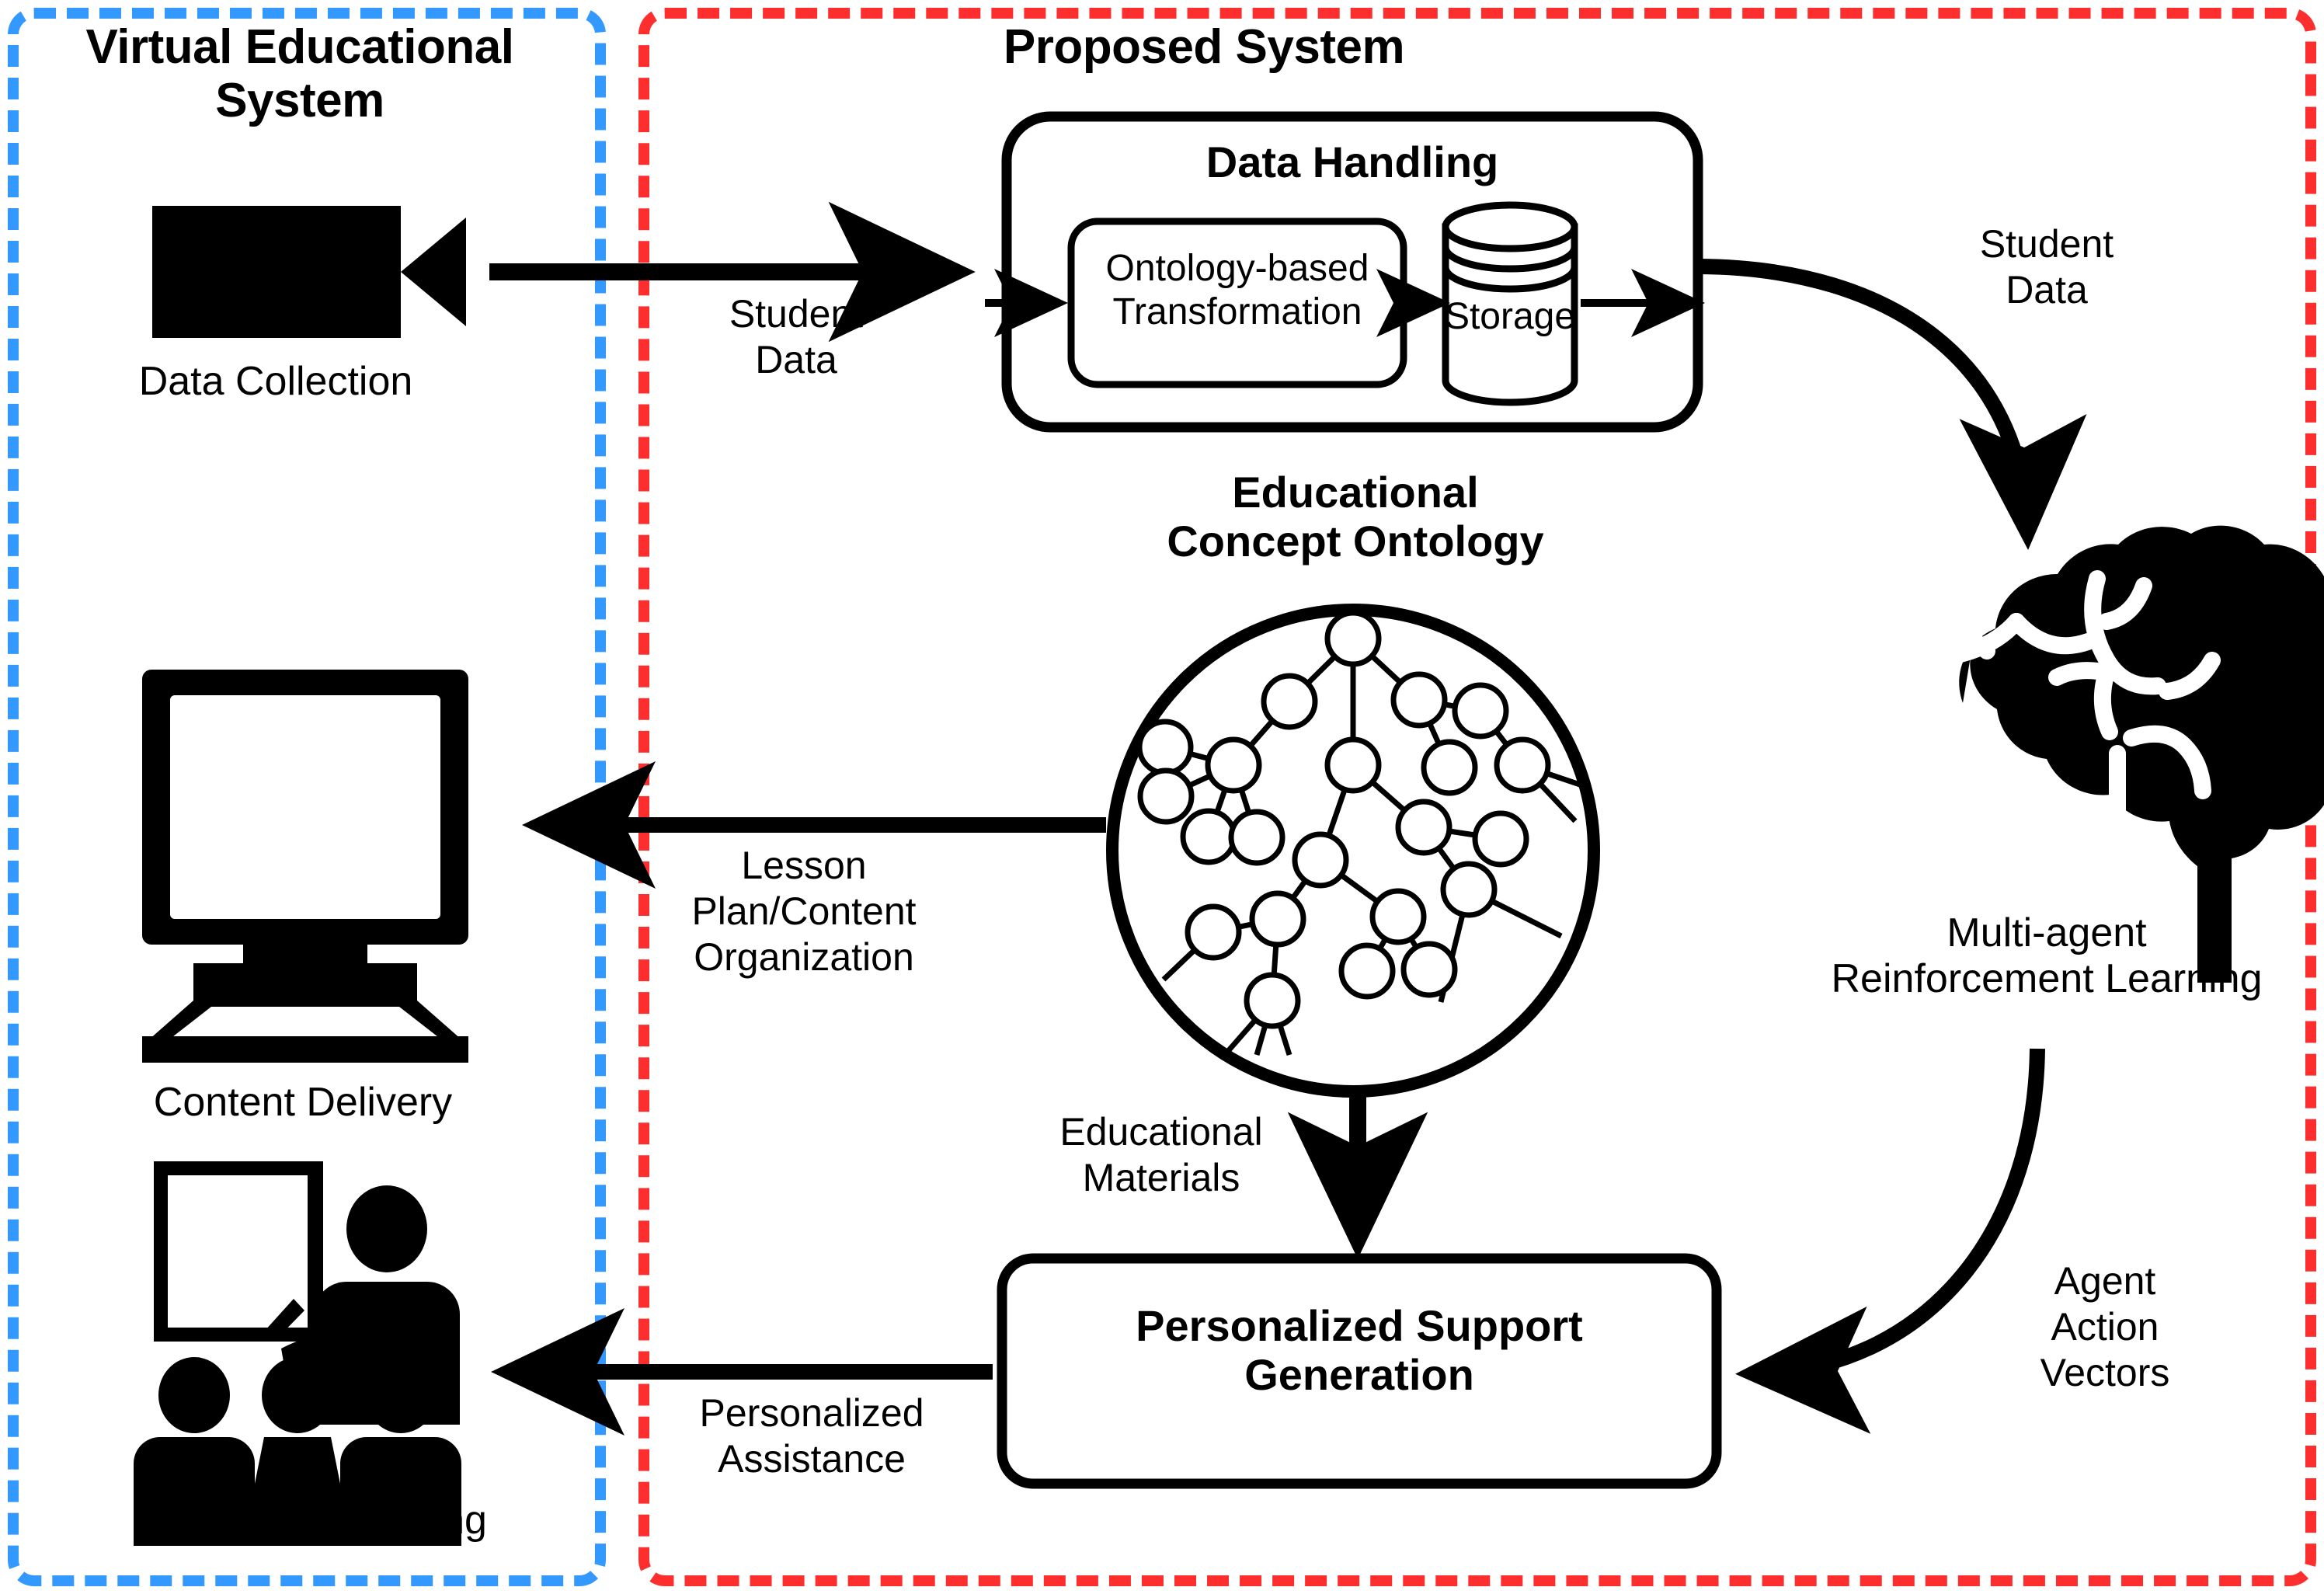  I want to click on label-agent-action-vectors: Agent Action Vectors, so click(2105, 1326).